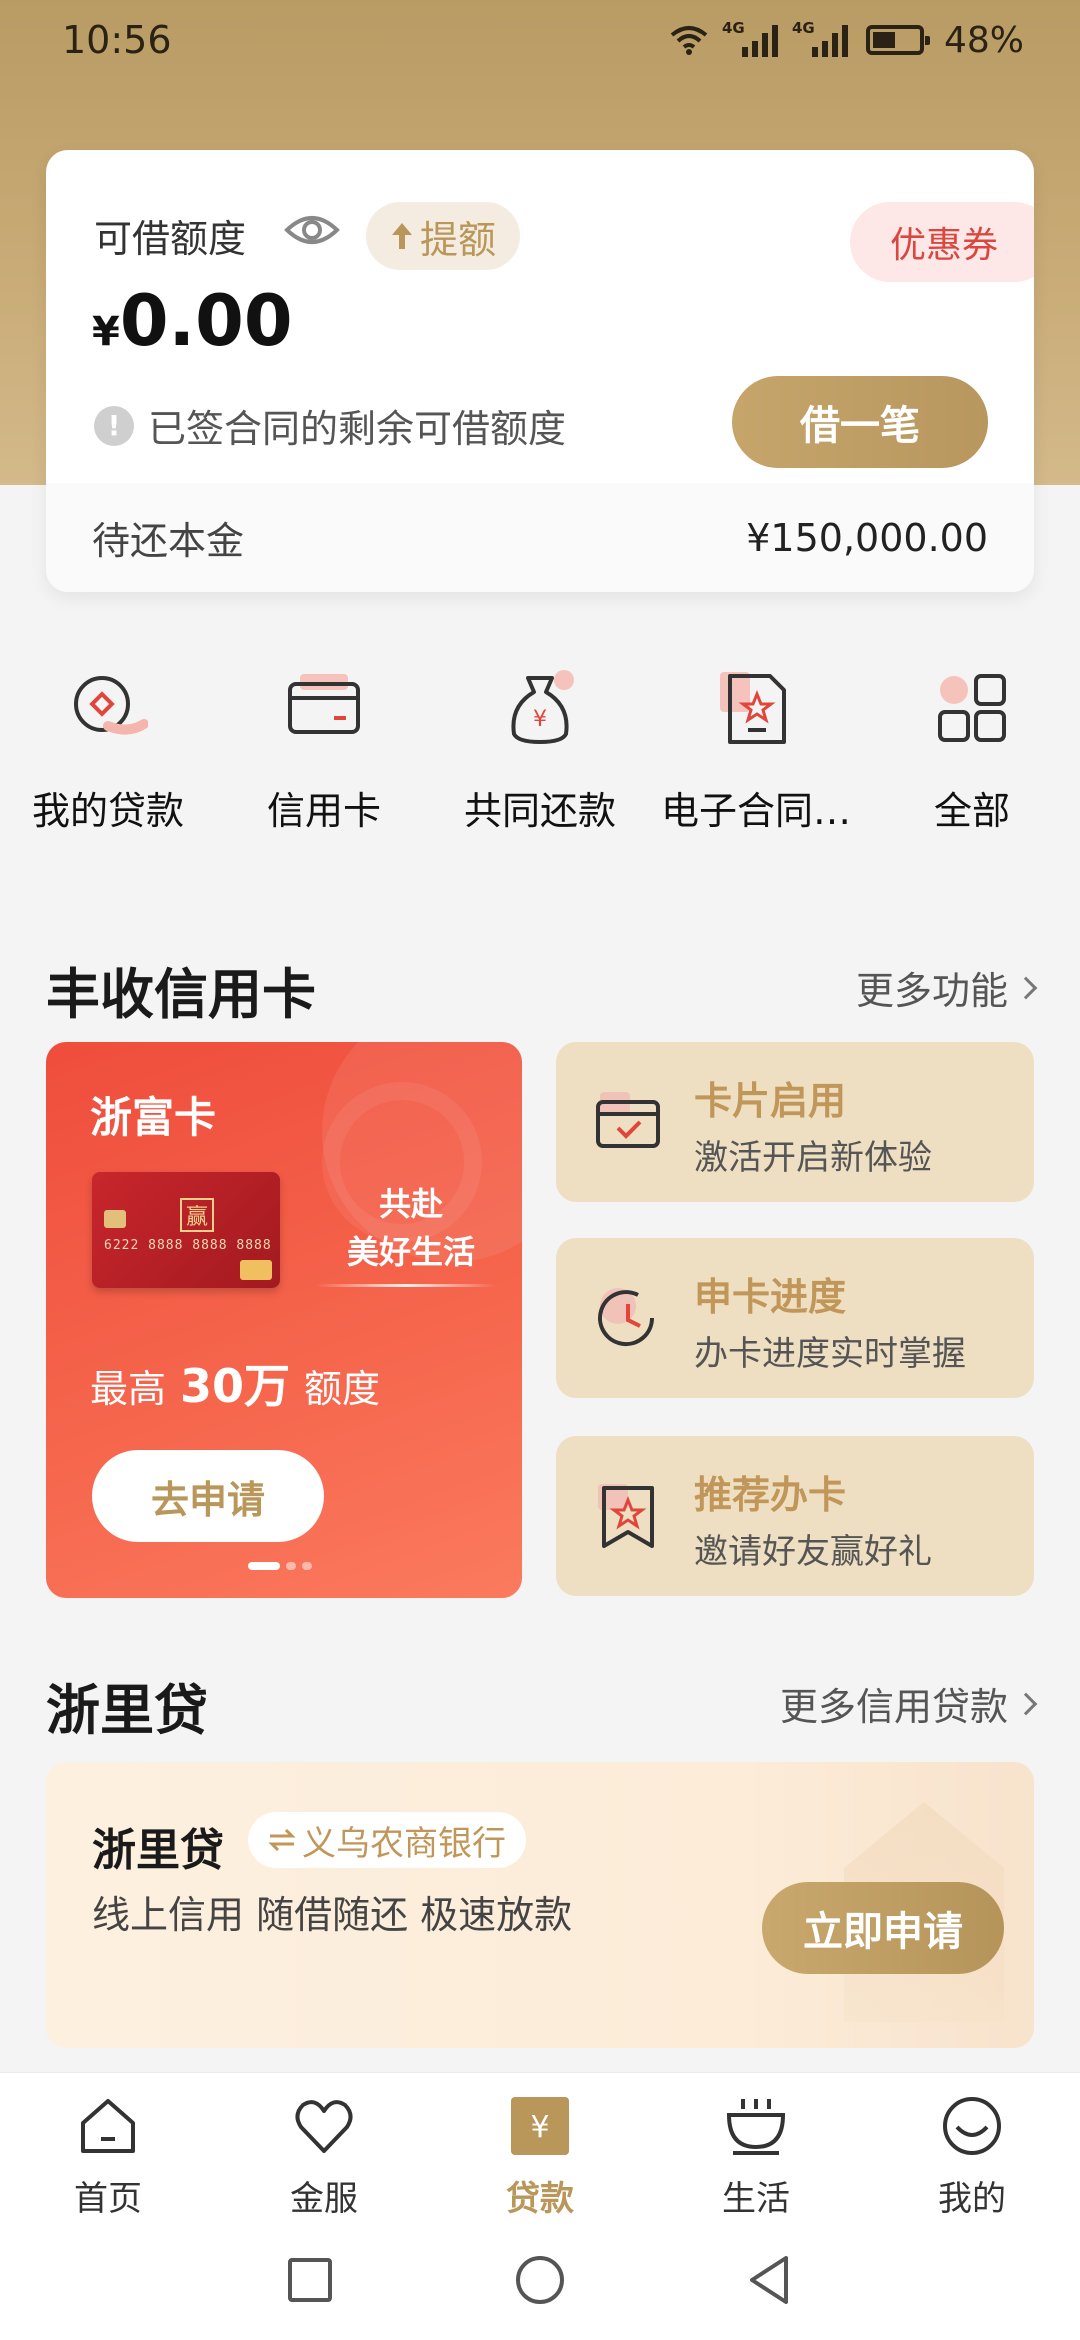 The image size is (1080, 2340). What do you see at coordinates (312, 230) in the screenshot?
I see `eye-icon` at bounding box center [312, 230].